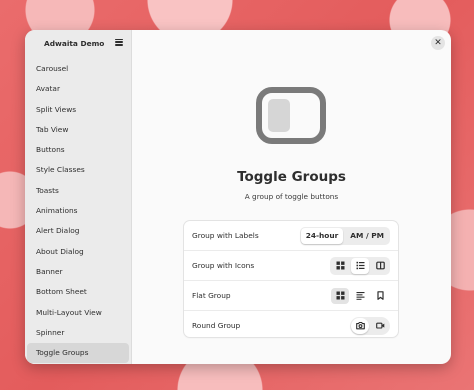 The image size is (474, 390). I want to click on sidebar-header: Adwaita Demo, so click(78, 43).